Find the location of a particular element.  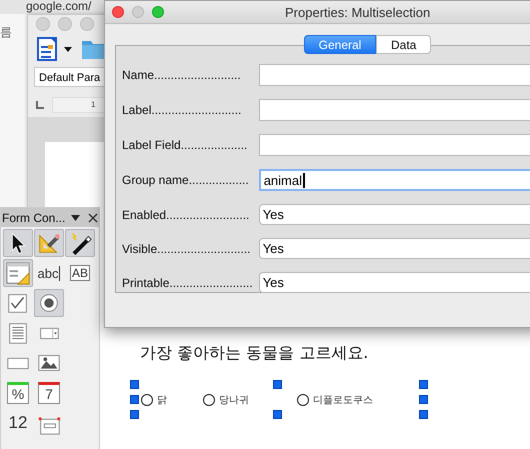

question-text: 가장 좋아하는 동물을 고르세요. is located at coordinates (254, 353).